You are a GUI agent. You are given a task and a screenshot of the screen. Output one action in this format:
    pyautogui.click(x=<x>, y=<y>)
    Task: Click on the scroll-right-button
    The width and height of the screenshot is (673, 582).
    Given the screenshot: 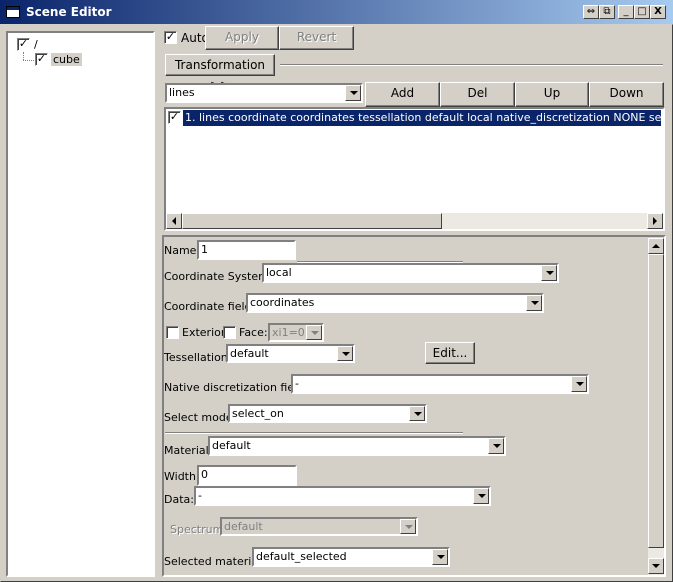 What is the action you would take?
    pyautogui.click(x=655, y=221)
    